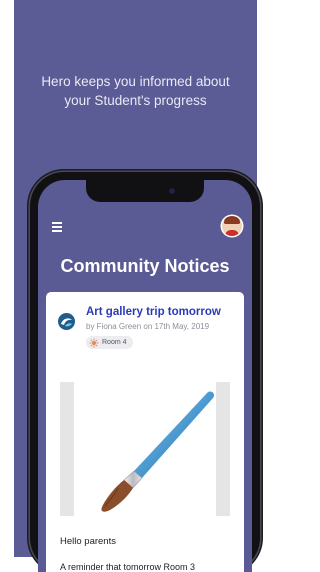  What do you see at coordinates (145, 191) in the screenshot?
I see `phone-notch` at bounding box center [145, 191].